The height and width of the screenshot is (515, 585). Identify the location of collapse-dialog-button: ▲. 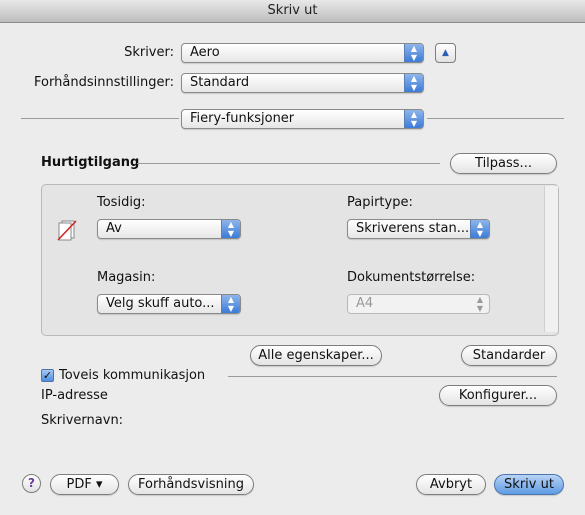
(445, 53).